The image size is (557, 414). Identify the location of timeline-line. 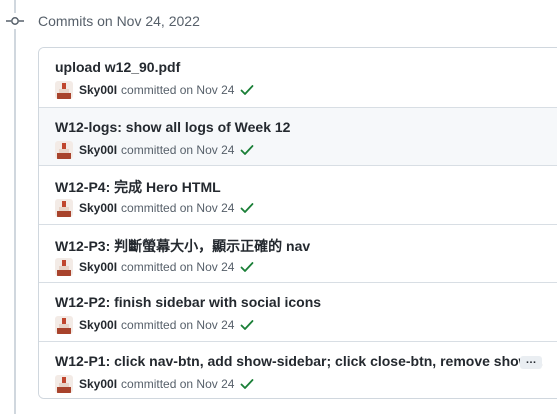
(15, 207).